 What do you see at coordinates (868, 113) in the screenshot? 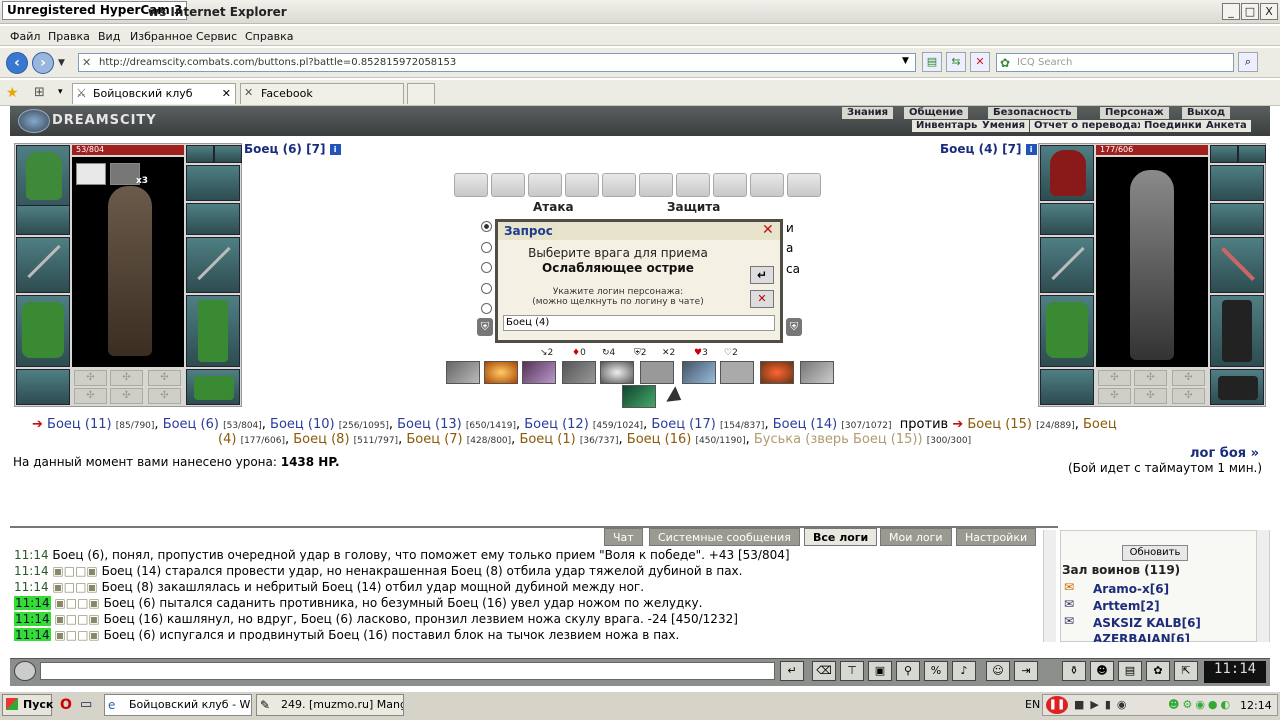
I see `nav-knowledge: Знания` at bounding box center [868, 113].